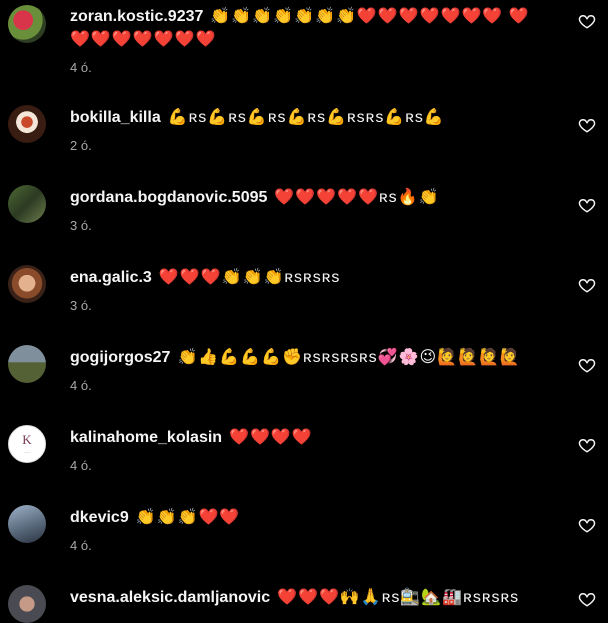 This screenshot has width=608, height=623. What do you see at coordinates (398, 597) in the screenshot?
I see `comment-text: ❤️❤️❤️🙌🙏ʀs🚉🏡🏭ʀsʀsʀs` at bounding box center [398, 597].